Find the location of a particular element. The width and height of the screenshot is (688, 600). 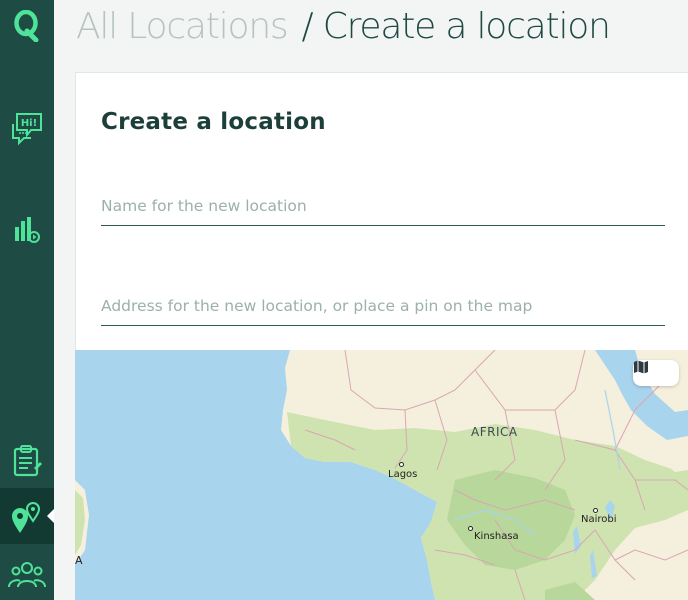

city-label: Nairobi is located at coordinates (599, 519).